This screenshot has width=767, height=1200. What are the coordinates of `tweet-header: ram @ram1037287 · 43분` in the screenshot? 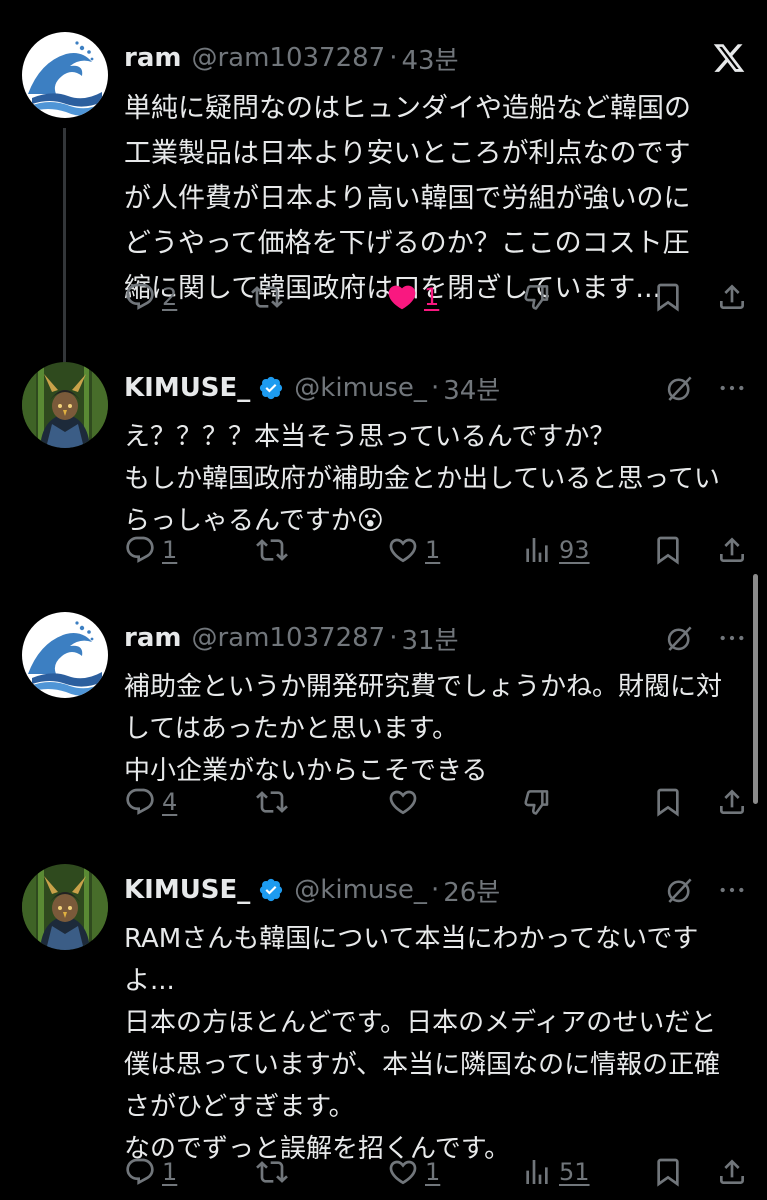 It's located at (291, 58).